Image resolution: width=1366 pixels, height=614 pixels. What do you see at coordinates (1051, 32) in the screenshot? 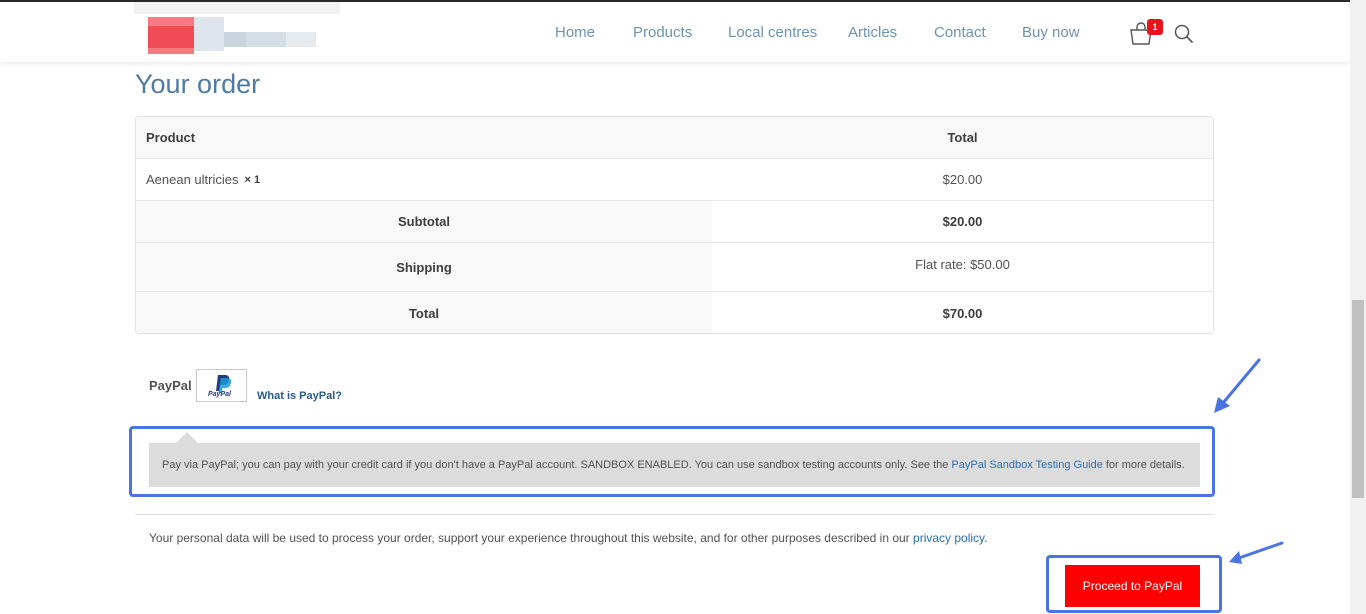
I see `nav-buy-now: Buy now` at bounding box center [1051, 32].